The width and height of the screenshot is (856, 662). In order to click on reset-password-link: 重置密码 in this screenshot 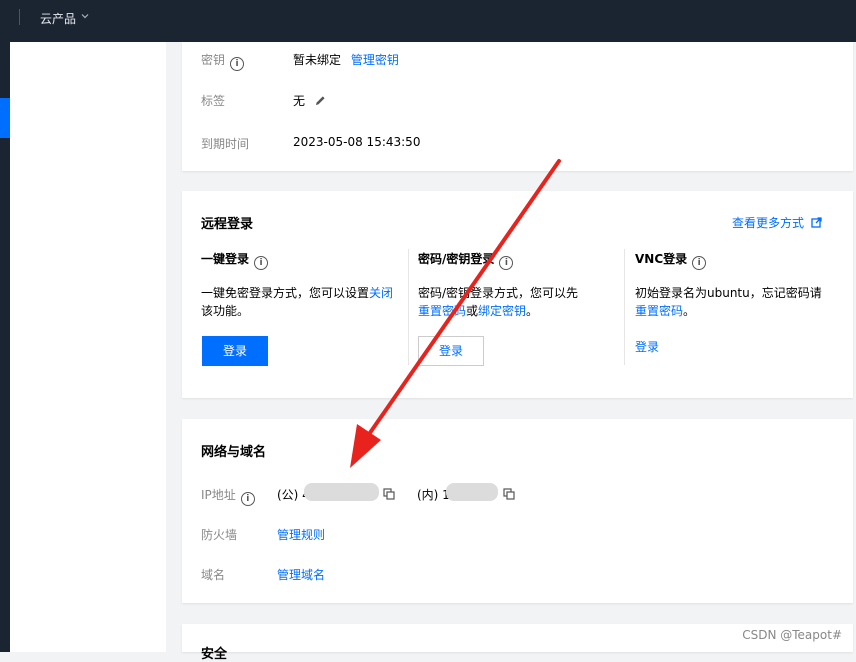, I will do `click(442, 311)`.